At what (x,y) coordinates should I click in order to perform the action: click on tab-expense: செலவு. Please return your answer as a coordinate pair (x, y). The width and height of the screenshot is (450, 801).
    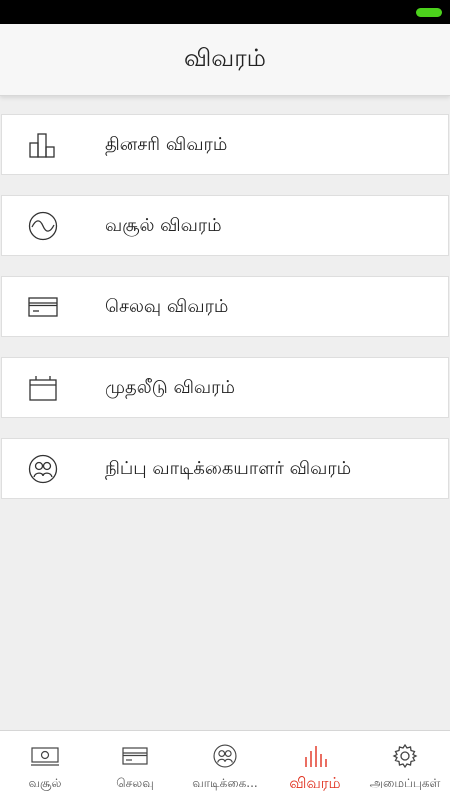
    Looking at the image, I should click on (135, 766).